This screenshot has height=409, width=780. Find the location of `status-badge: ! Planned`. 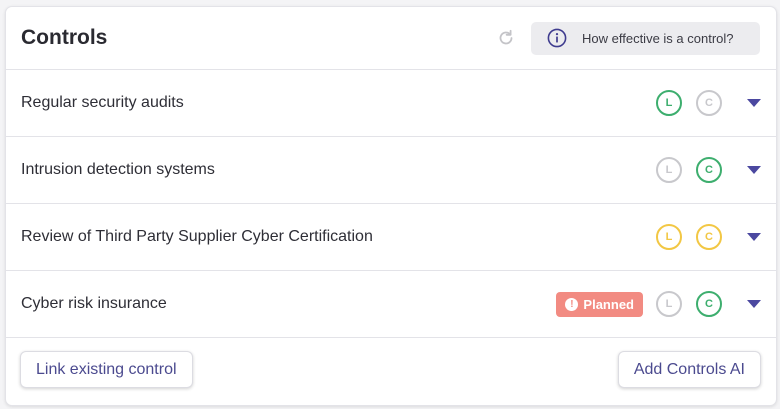

status-badge: ! Planned is located at coordinates (599, 304).